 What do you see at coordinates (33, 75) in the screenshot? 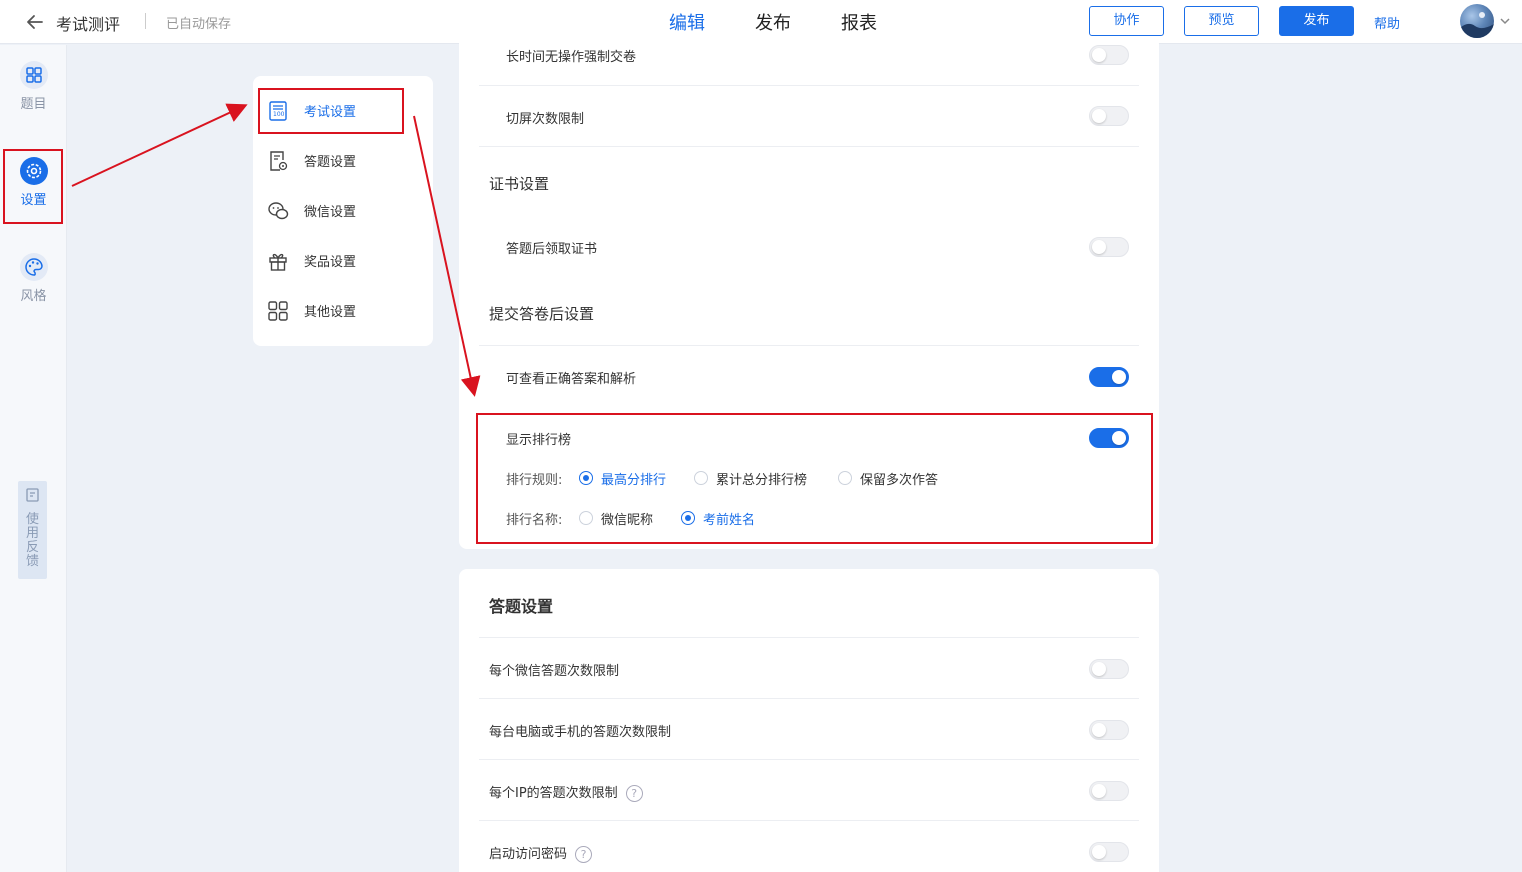
I see `grid-icon` at bounding box center [33, 75].